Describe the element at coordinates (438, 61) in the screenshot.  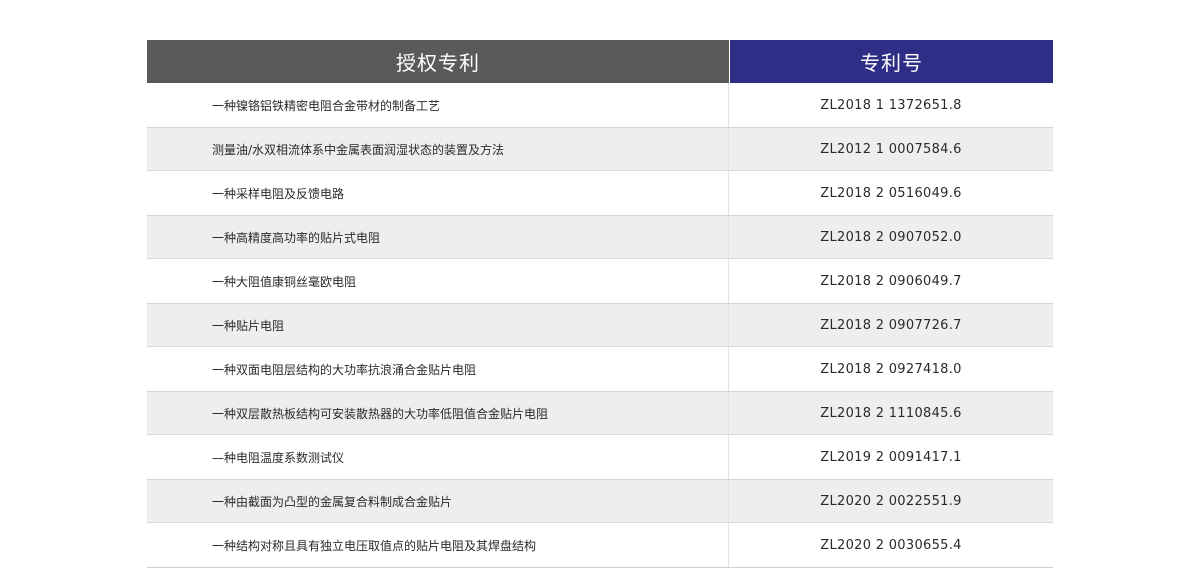
I see `header-patent: 授权专利` at that location.